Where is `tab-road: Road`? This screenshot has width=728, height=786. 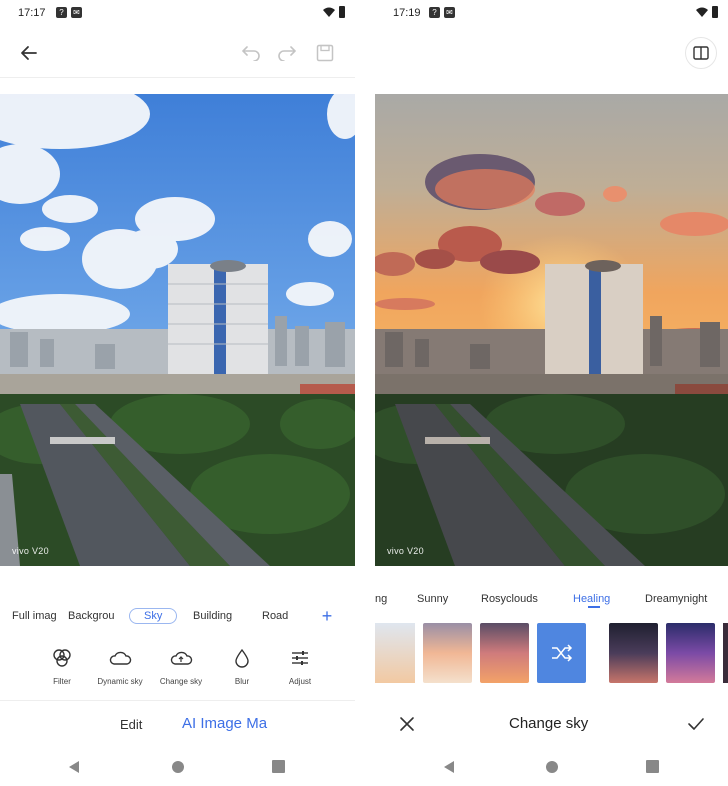 tab-road: Road is located at coordinates (275, 616).